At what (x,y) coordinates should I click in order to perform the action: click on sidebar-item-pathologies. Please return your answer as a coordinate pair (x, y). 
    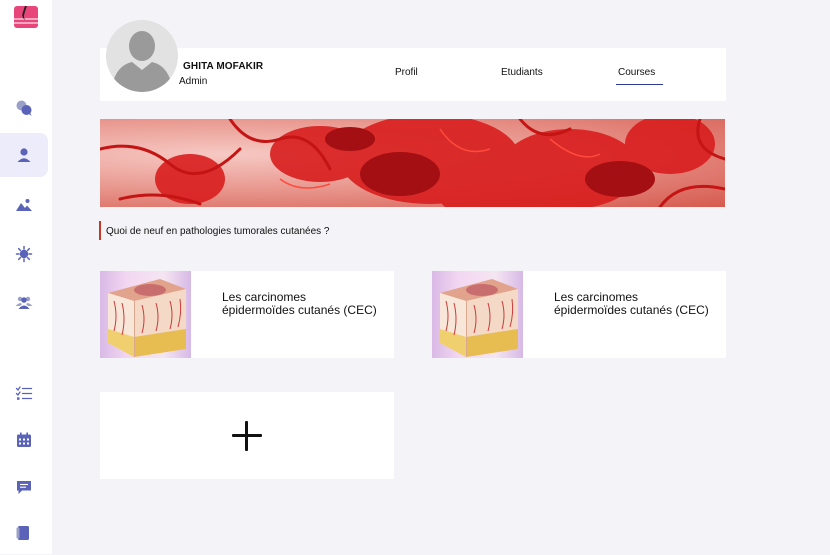
    Looking at the image, I should click on (24, 254).